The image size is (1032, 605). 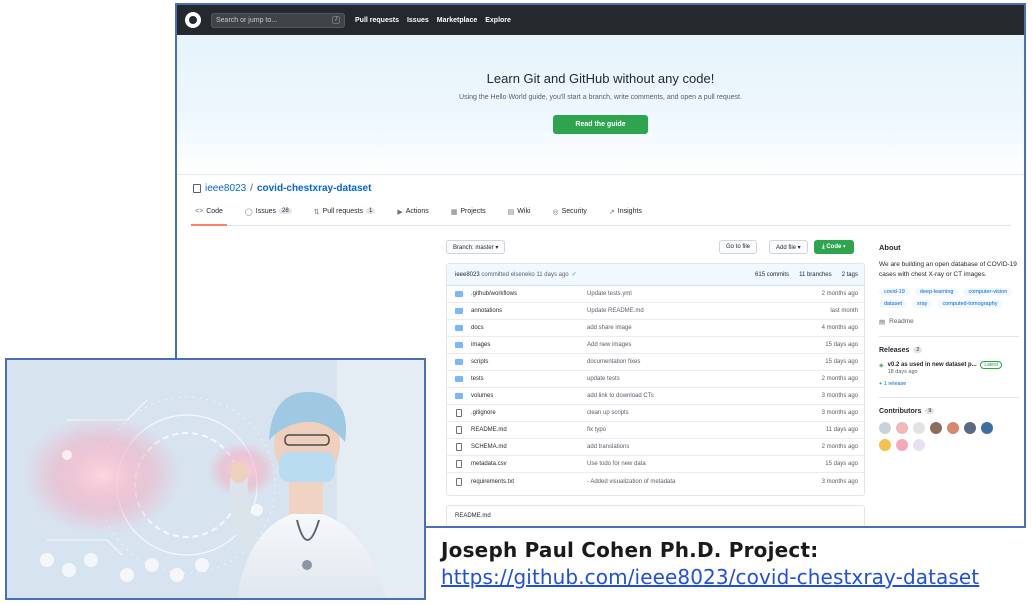 I want to click on file-row: .gitignore clean up scripts 3 months ago, so click(x=655, y=413).